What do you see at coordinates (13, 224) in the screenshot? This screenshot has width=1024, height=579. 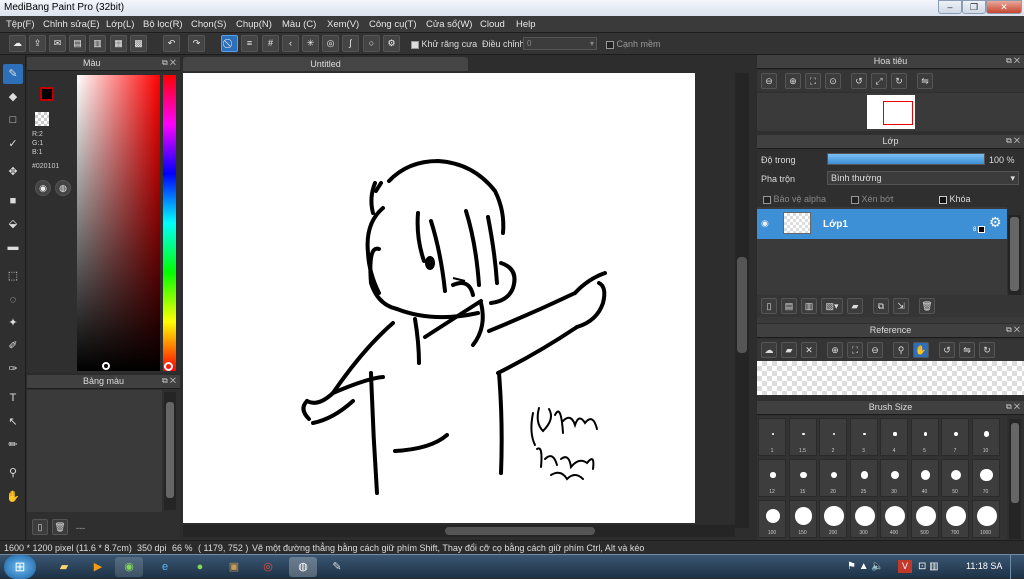 I see `bucket-tool-icon: ⬙` at bounding box center [13, 224].